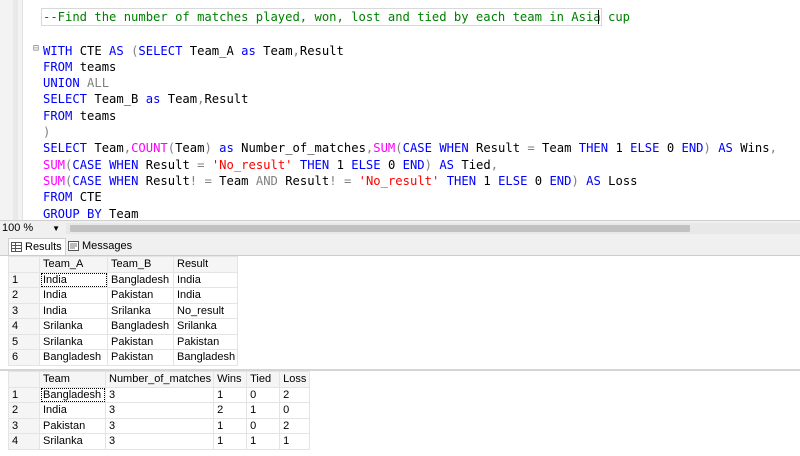 Image resolution: width=800 pixels, height=456 pixels. I want to click on fold-collapse-icon: ⊟, so click(36, 48).